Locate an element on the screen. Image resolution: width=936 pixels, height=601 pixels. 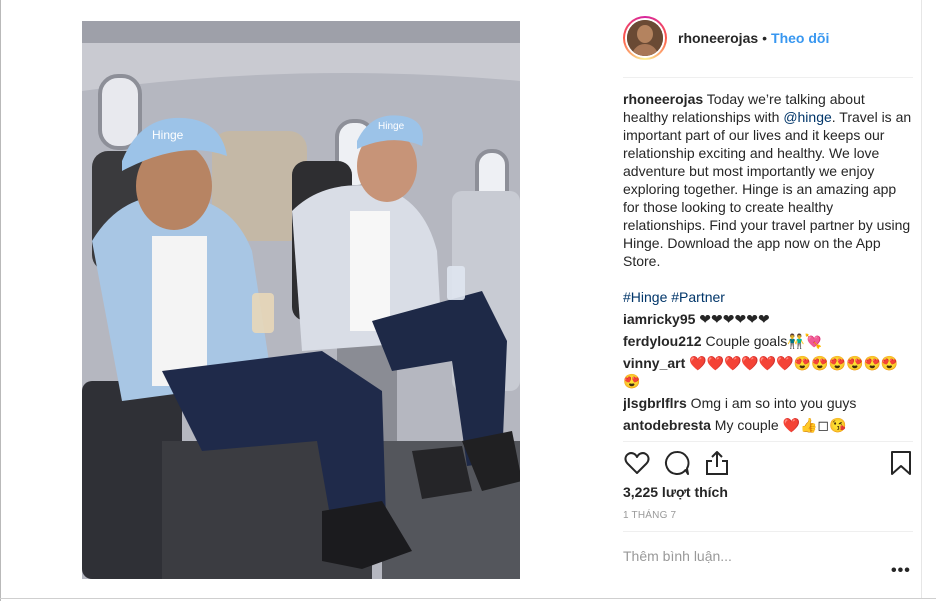
window-border-left is located at coordinates (0, 300).